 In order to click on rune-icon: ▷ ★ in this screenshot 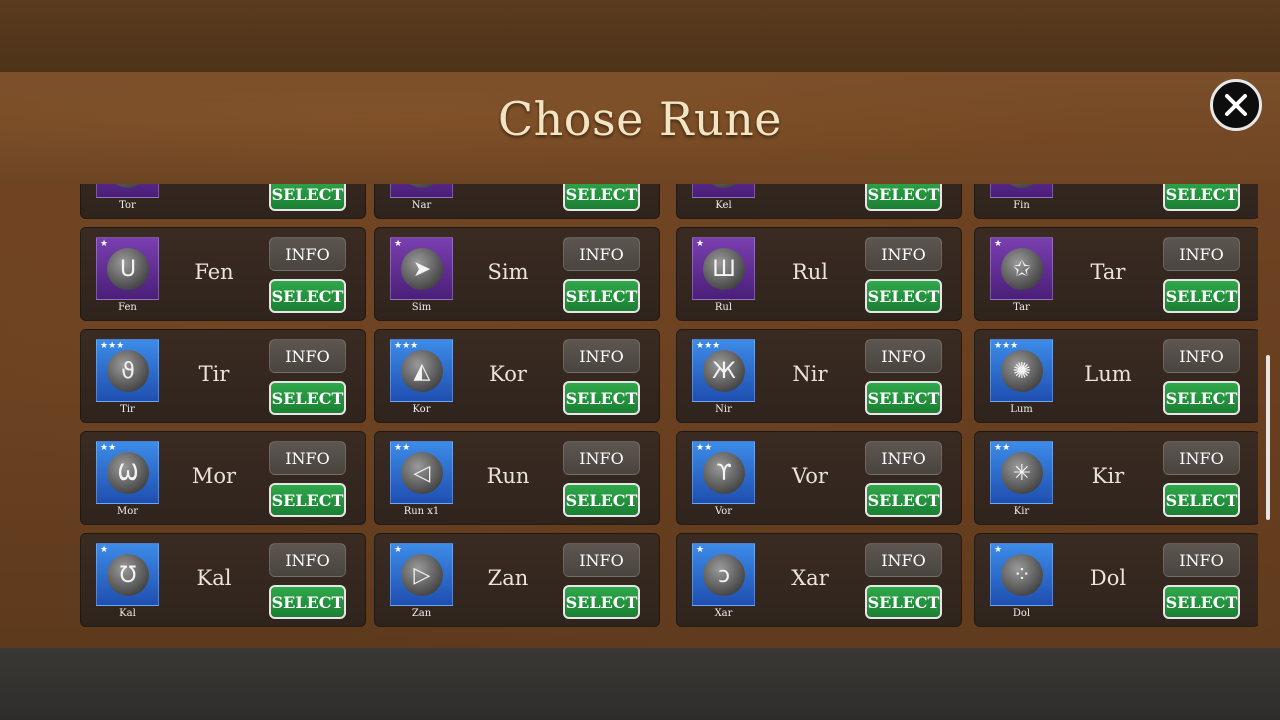, I will do `click(421, 574)`.